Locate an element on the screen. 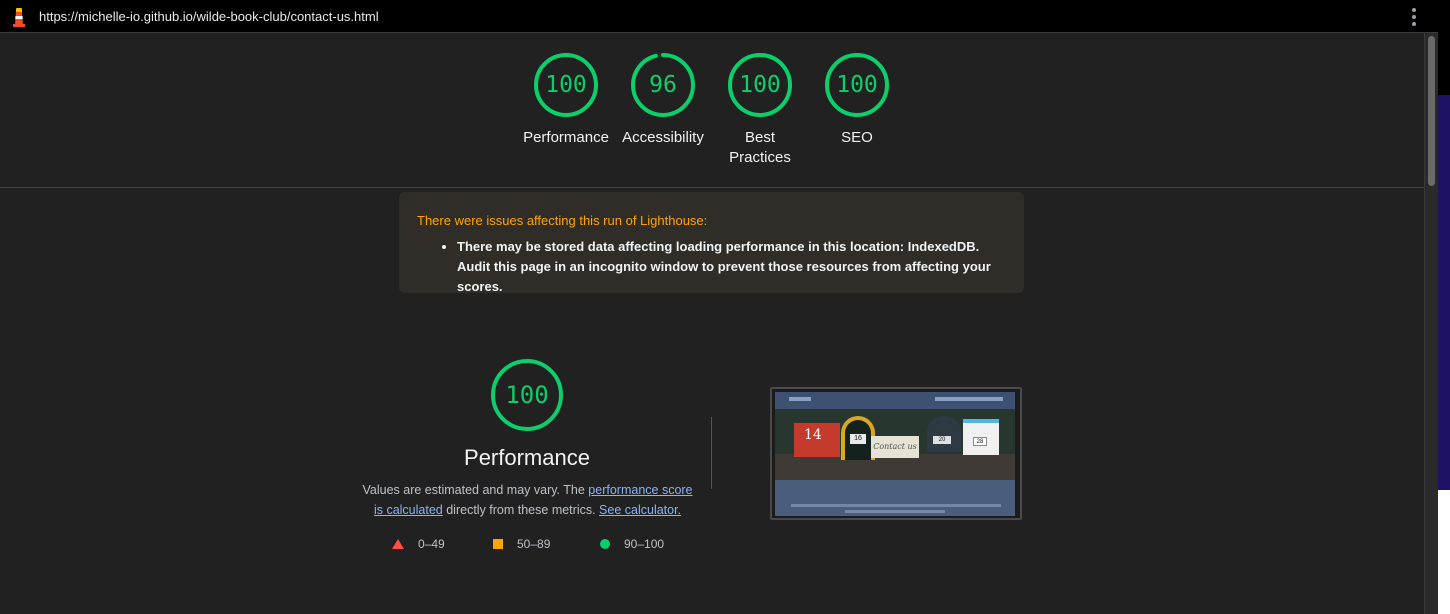  performance-score: 100 is located at coordinates (527, 395).